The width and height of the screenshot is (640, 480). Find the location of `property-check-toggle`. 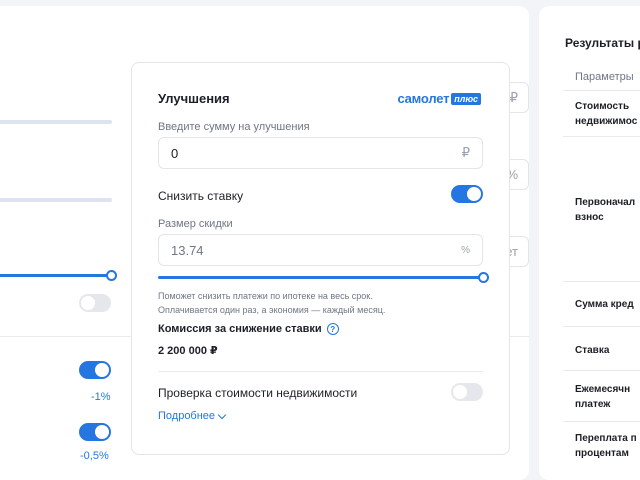

property-check-toggle is located at coordinates (467, 392).